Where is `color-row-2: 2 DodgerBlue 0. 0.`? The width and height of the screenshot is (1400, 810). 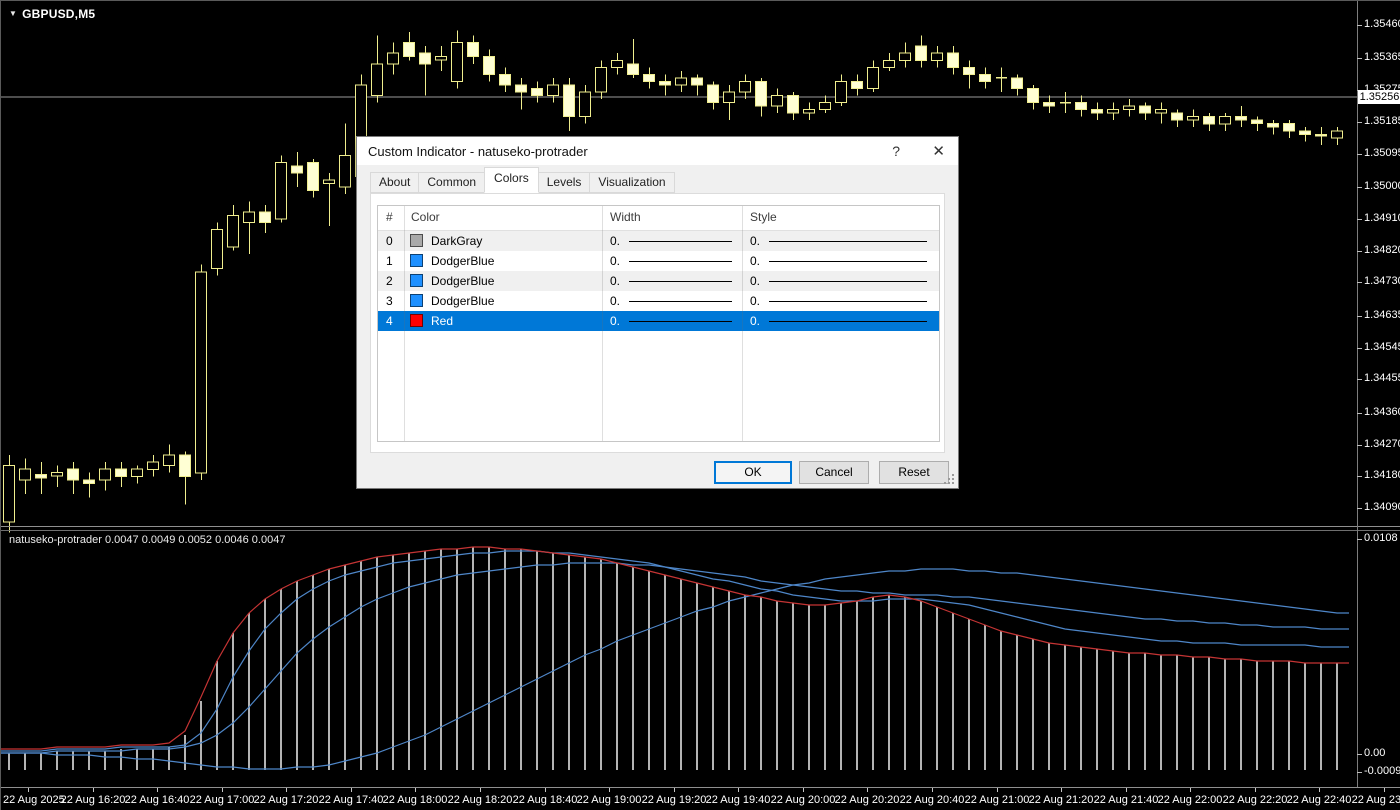 color-row-2: 2 DodgerBlue 0. 0. is located at coordinates (658, 281).